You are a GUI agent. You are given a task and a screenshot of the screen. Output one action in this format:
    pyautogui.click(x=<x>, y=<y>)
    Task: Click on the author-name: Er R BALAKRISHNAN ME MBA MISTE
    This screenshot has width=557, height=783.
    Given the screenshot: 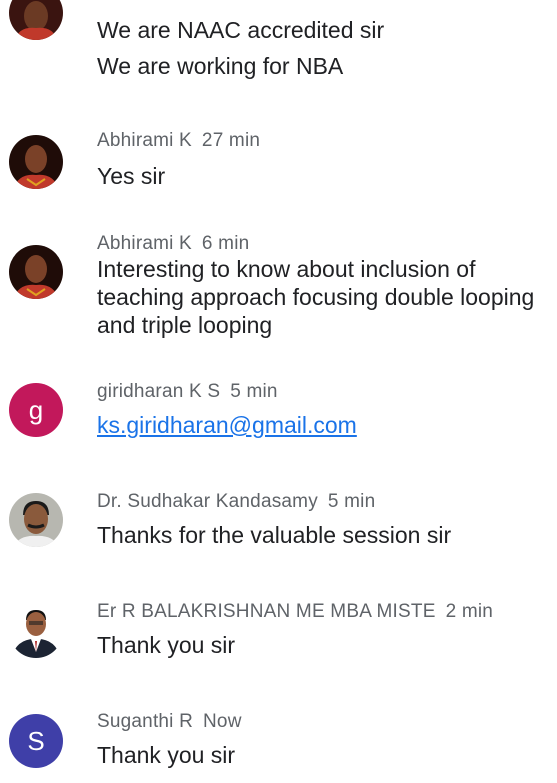 What is the action you would take?
    pyautogui.click(x=266, y=611)
    